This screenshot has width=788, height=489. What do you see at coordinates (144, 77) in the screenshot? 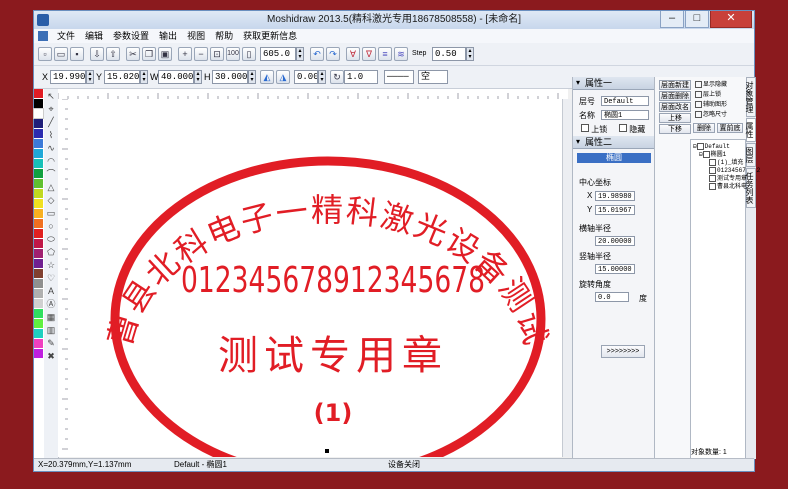
I see `y-spinner: ▴ ▾` at bounding box center [144, 77].